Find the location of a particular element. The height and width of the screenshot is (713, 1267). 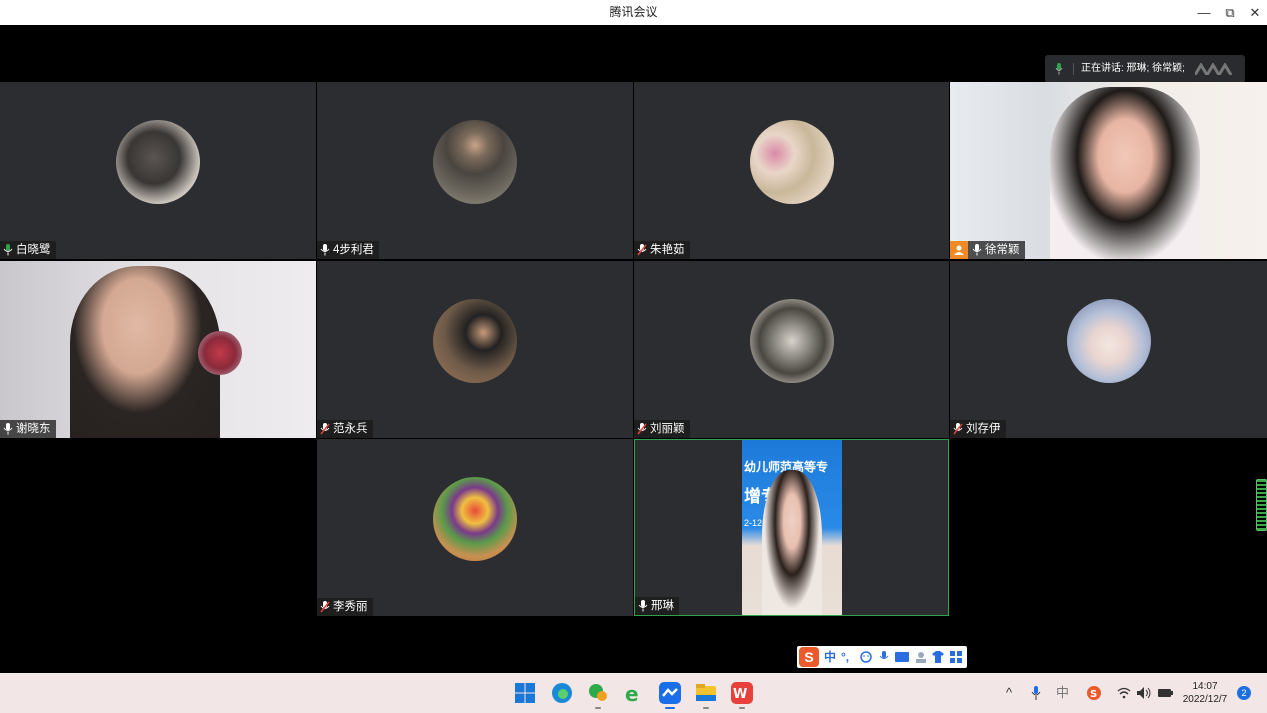

clock-date: 2022/12/7 is located at coordinates (1205, 699).